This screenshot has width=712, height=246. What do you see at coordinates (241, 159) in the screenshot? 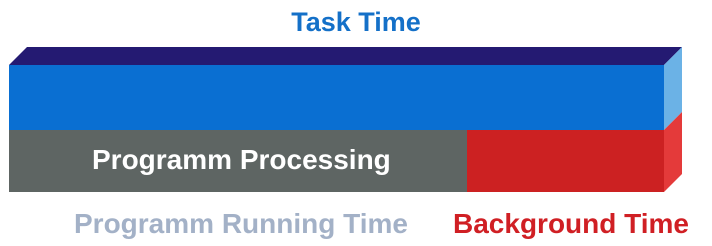
I see `programm-processing-label: Programm Processing` at bounding box center [241, 159].